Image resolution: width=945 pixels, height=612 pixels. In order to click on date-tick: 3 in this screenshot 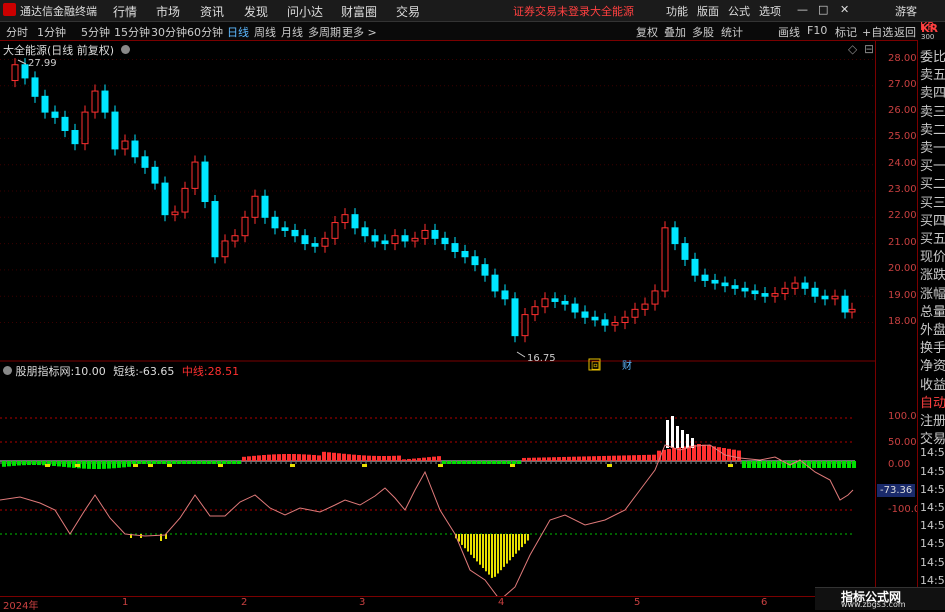, I will do `click(362, 602)`.